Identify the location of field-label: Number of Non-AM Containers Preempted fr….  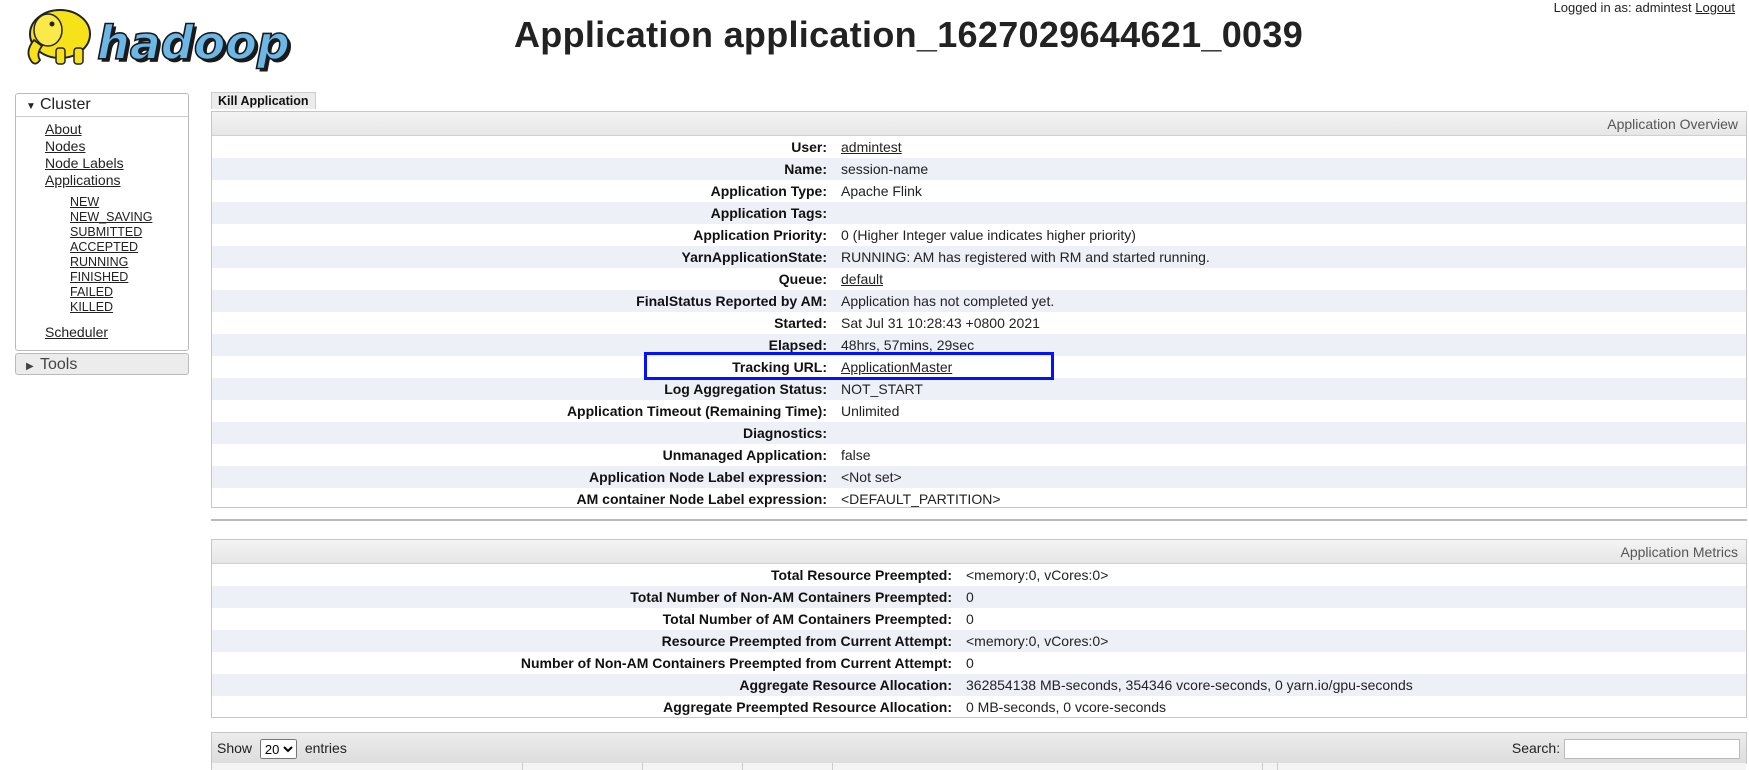
(736, 663).